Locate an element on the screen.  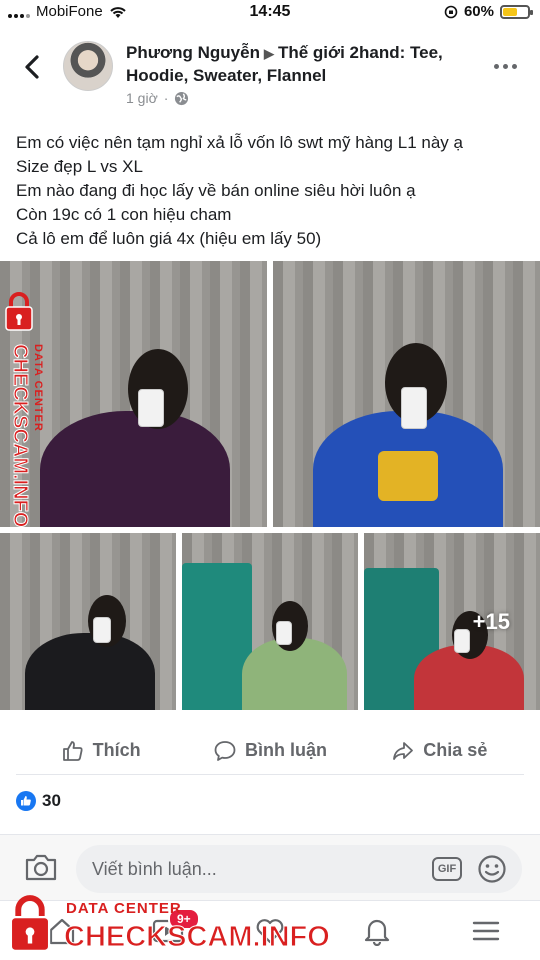
nav-menu is located at coordinates (486, 931).